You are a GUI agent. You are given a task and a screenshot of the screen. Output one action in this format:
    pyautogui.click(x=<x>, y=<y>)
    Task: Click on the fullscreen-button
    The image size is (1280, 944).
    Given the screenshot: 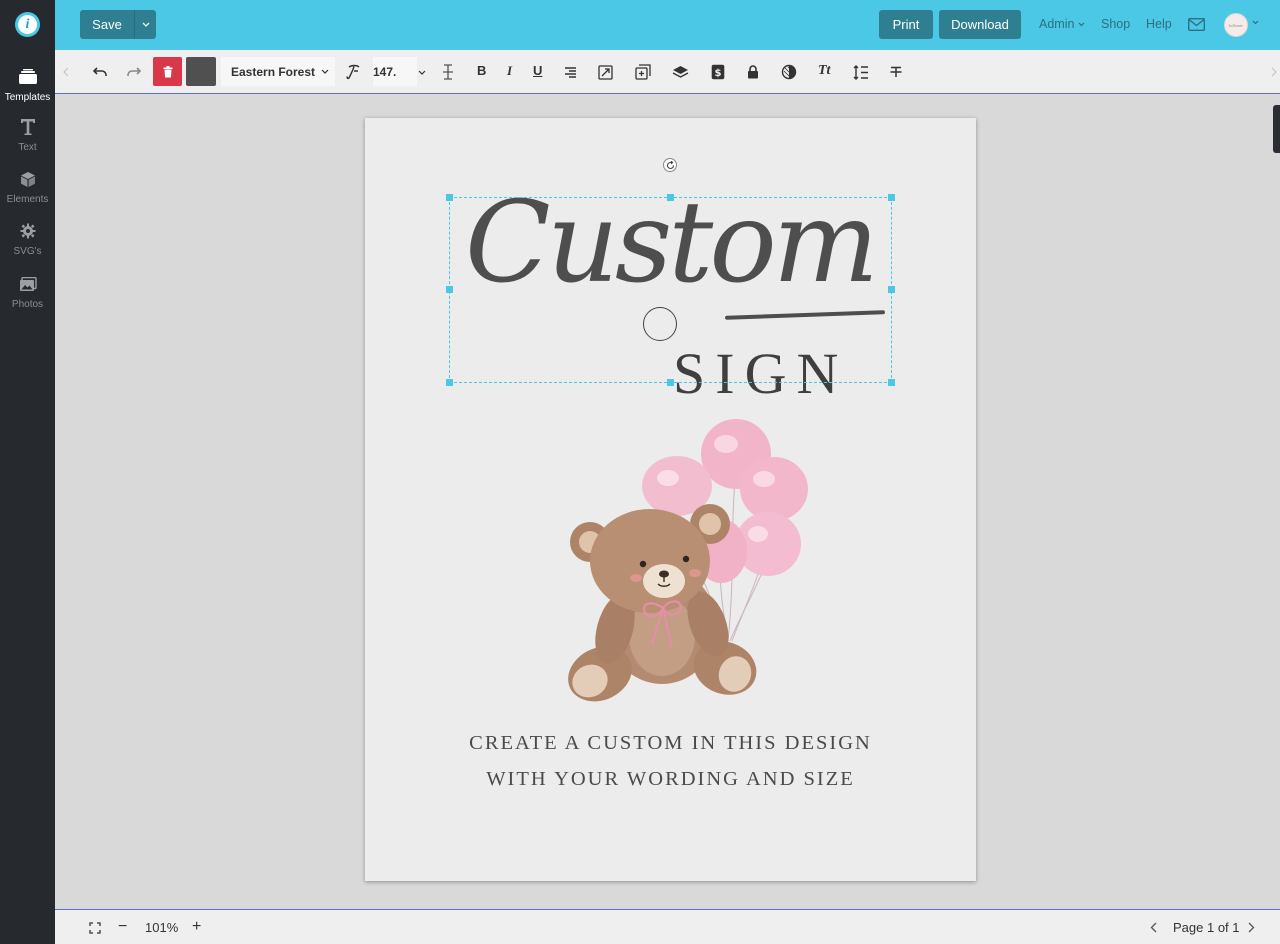 What is the action you would take?
    pyautogui.click(x=95, y=928)
    